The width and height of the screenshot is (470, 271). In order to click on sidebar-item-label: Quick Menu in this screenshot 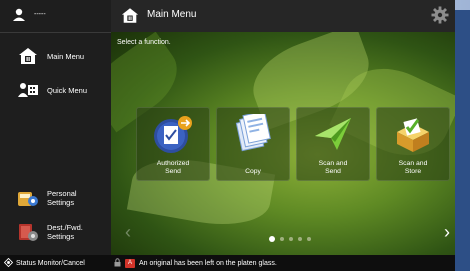, I will do `click(67, 90)`.